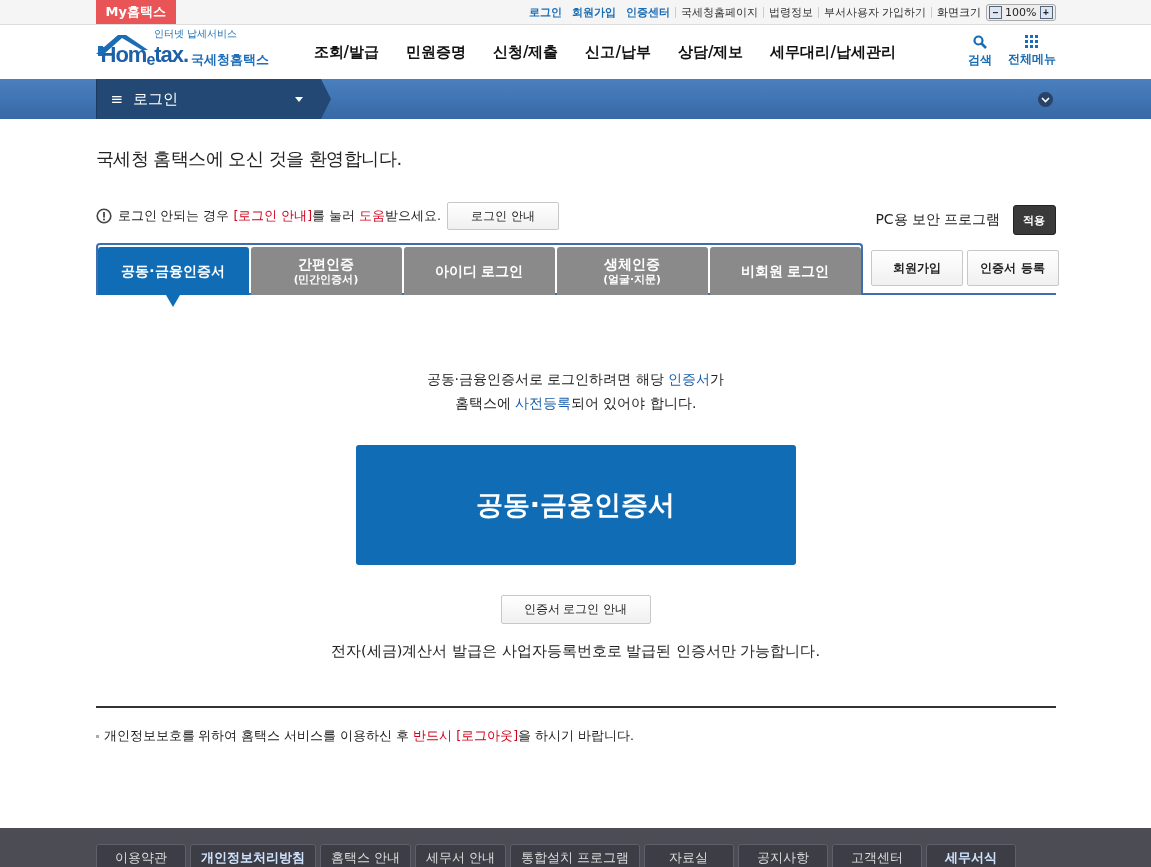  Describe the element at coordinates (710, 52) in the screenshot. I see `nav-menu-item: 상담/제보` at that location.